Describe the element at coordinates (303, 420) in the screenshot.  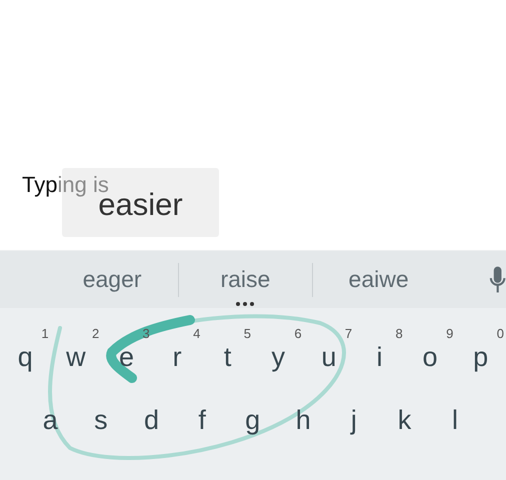
I see `key: h` at that location.